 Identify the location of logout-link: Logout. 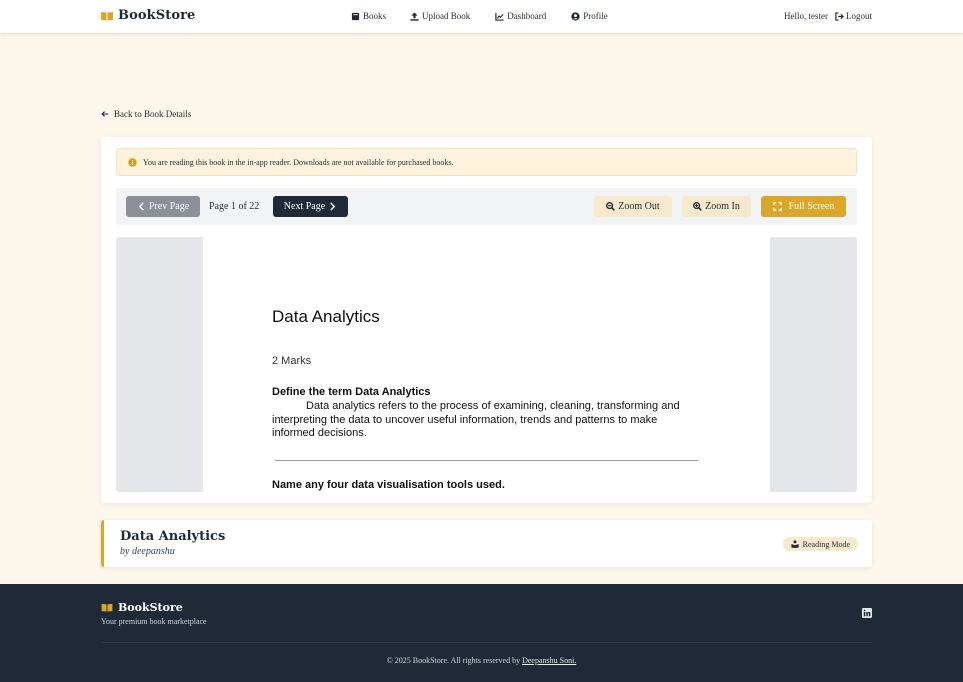
(853, 16).